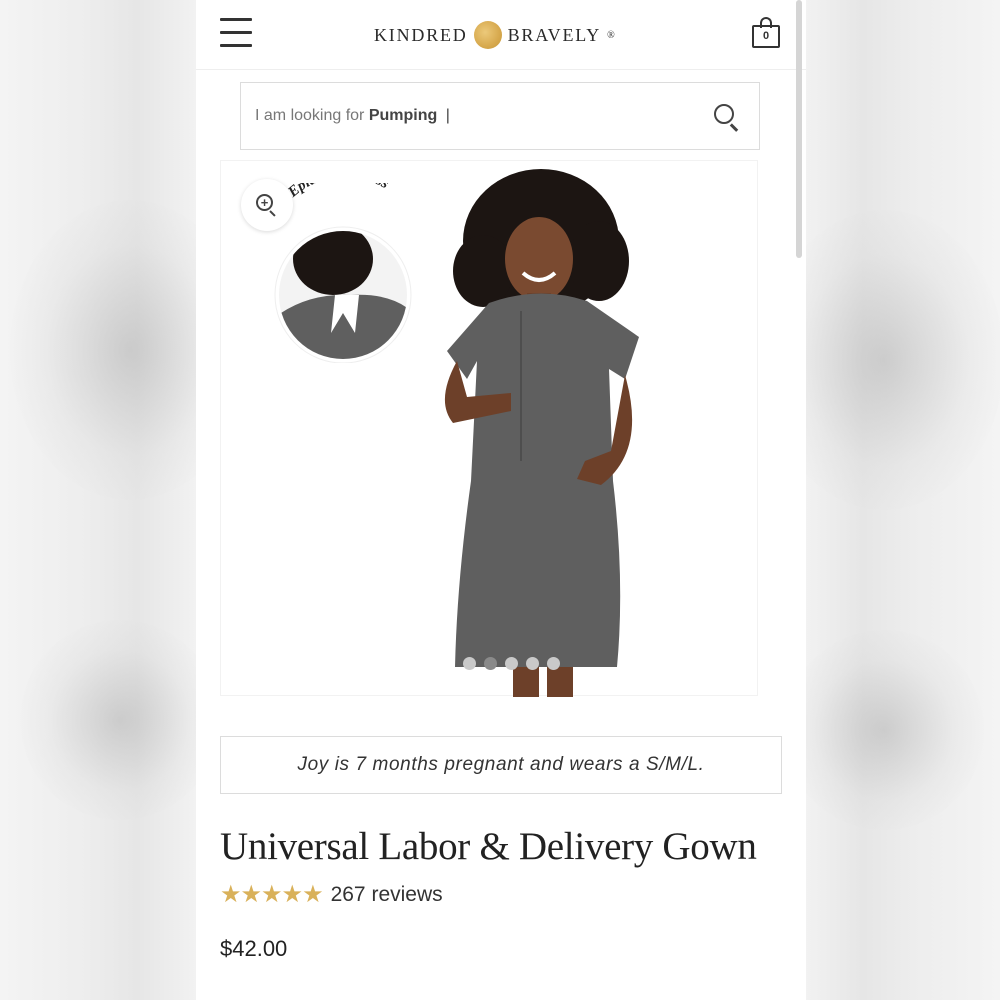 The image size is (1000, 1000). What do you see at coordinates (500, 116) in the screenshot?
I see `search-bar: I am looking for Pumping |` at bounding box center [500, 116].